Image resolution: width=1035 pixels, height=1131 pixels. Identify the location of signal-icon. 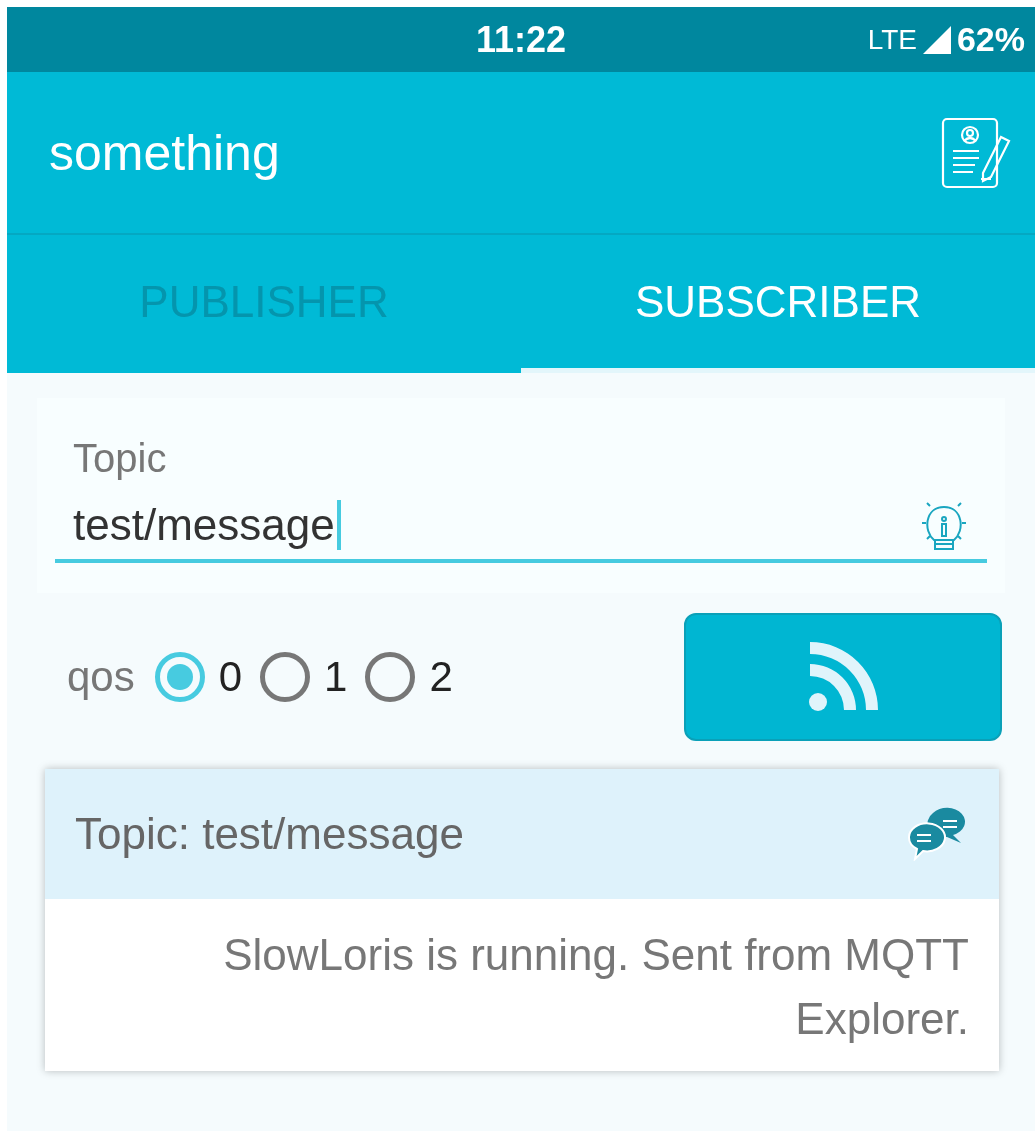
(936, 39).